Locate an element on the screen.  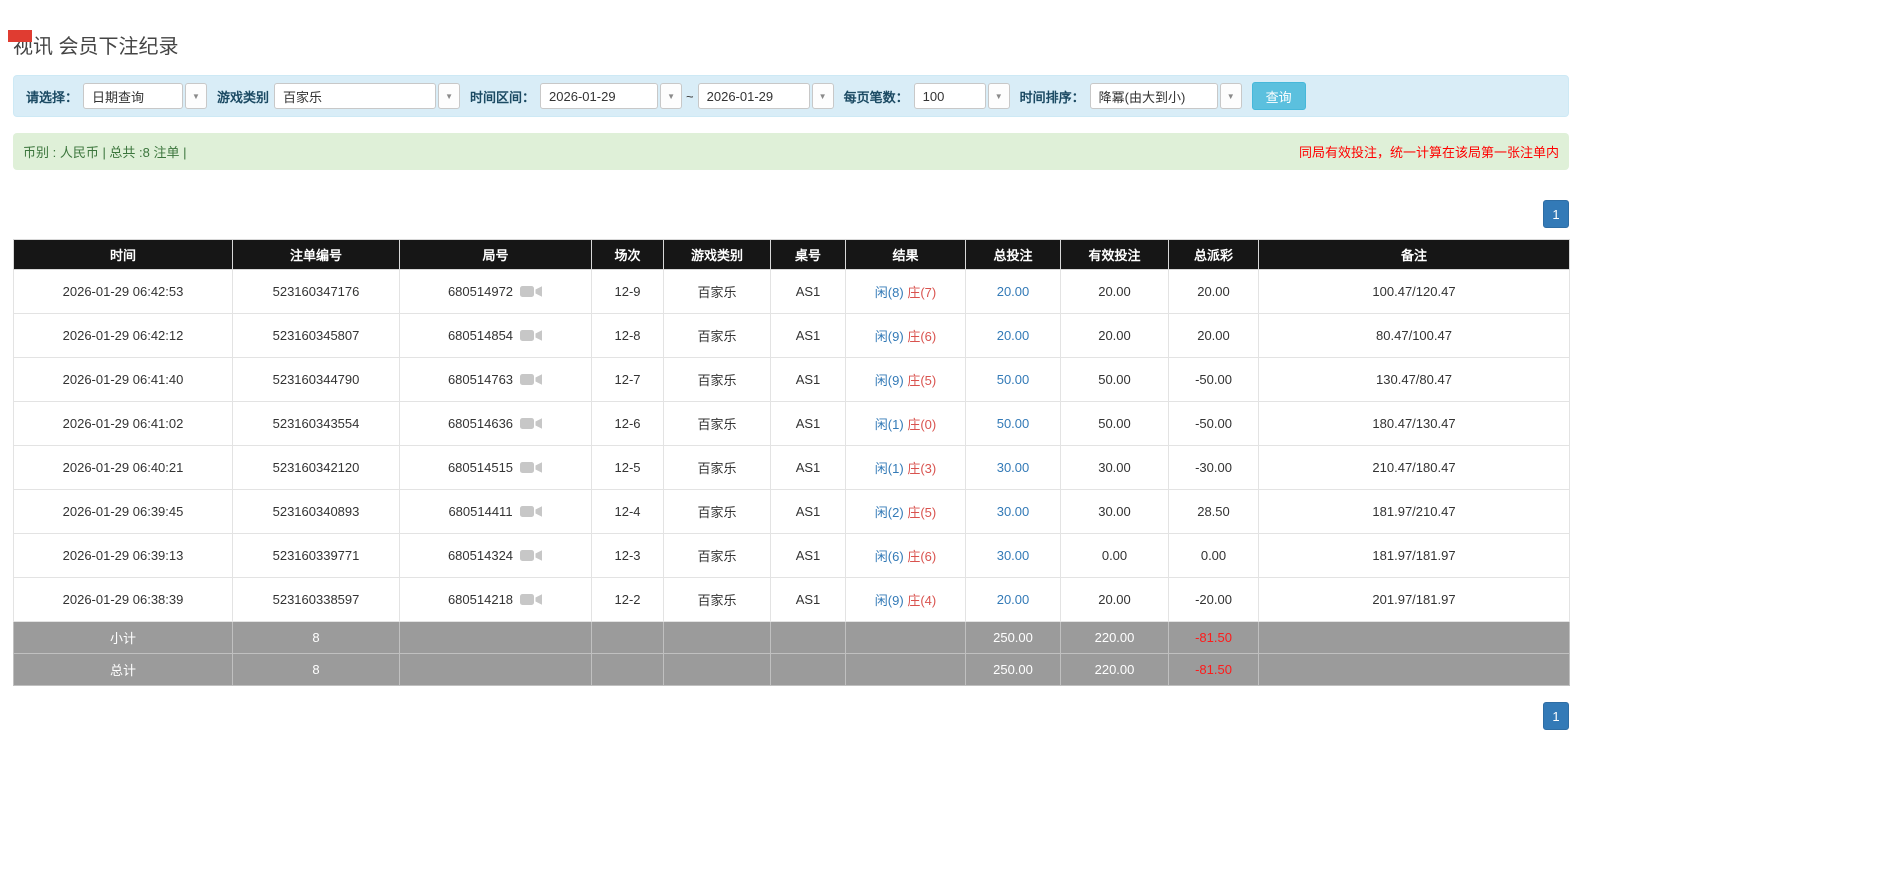
col-header-total-bet: 总投注 is located at coordinates (1013, 254).